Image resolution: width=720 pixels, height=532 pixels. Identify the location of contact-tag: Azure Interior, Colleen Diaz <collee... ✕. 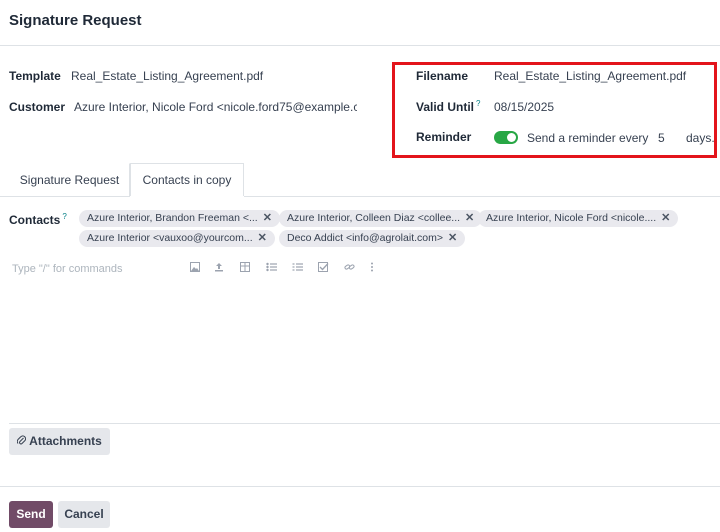
(381, 218).